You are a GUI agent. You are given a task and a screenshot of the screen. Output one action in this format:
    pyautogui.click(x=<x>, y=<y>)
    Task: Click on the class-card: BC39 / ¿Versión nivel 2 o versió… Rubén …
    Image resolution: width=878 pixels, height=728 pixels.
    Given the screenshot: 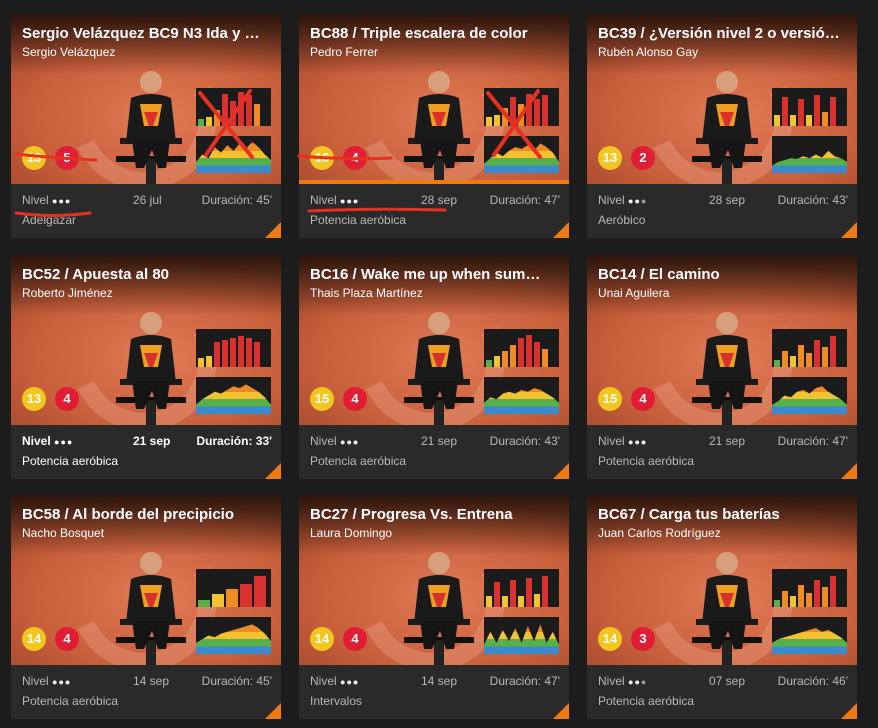 What is the action you would take?
    pyautogui.click(x=722, y=126)
    